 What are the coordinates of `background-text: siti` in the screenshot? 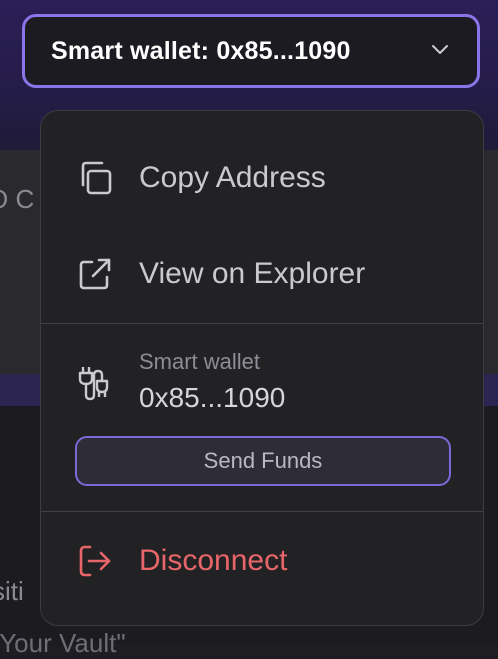 It's located at (12, 591).